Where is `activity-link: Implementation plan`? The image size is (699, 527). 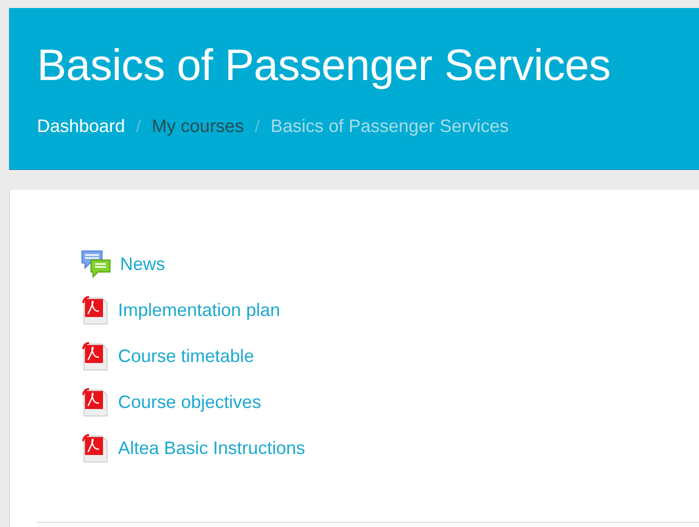
activity-link: Implementation plan is located at coordinates (199, 310).